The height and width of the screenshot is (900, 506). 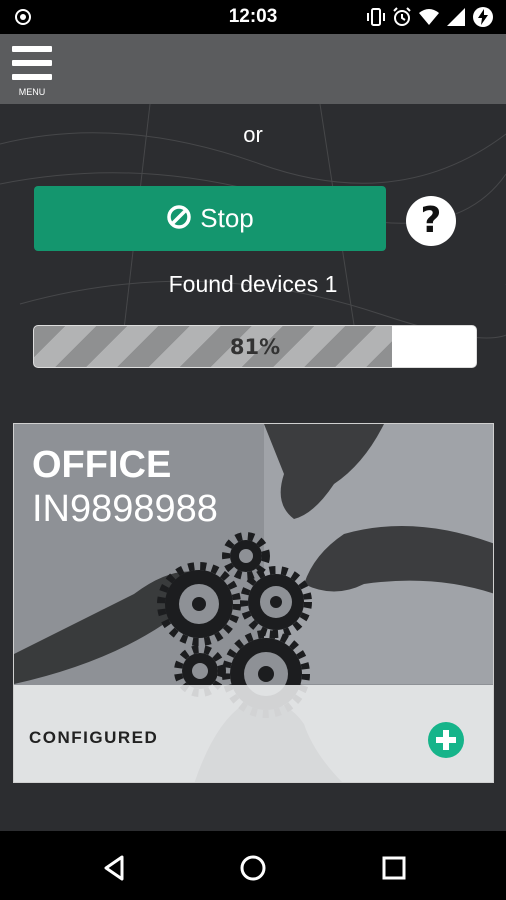 What do you see at coordinates (32, 92) in the screenshot?
I see `menu-label: MENU` at bounding box center [32, 92].